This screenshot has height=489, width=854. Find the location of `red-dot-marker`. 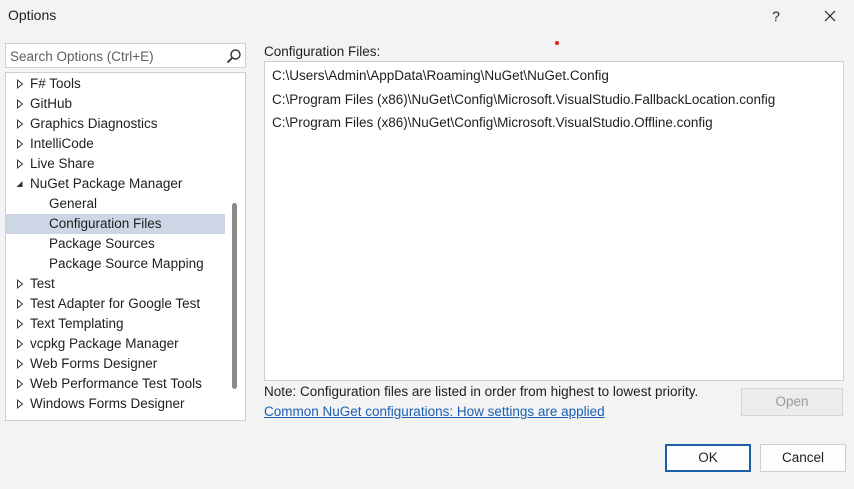

red-dot-marker is located at coordinates (557, 43).